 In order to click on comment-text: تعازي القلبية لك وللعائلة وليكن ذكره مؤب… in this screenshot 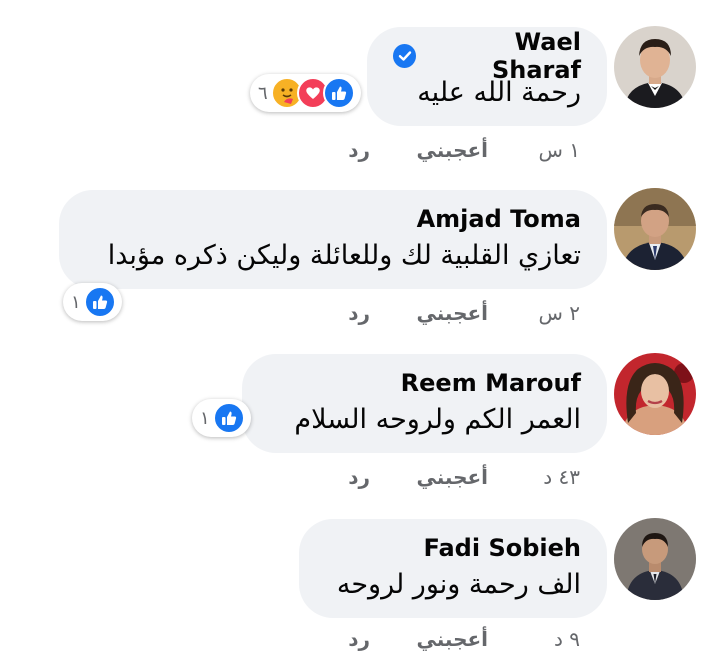, I will do `click(344, 255)`.